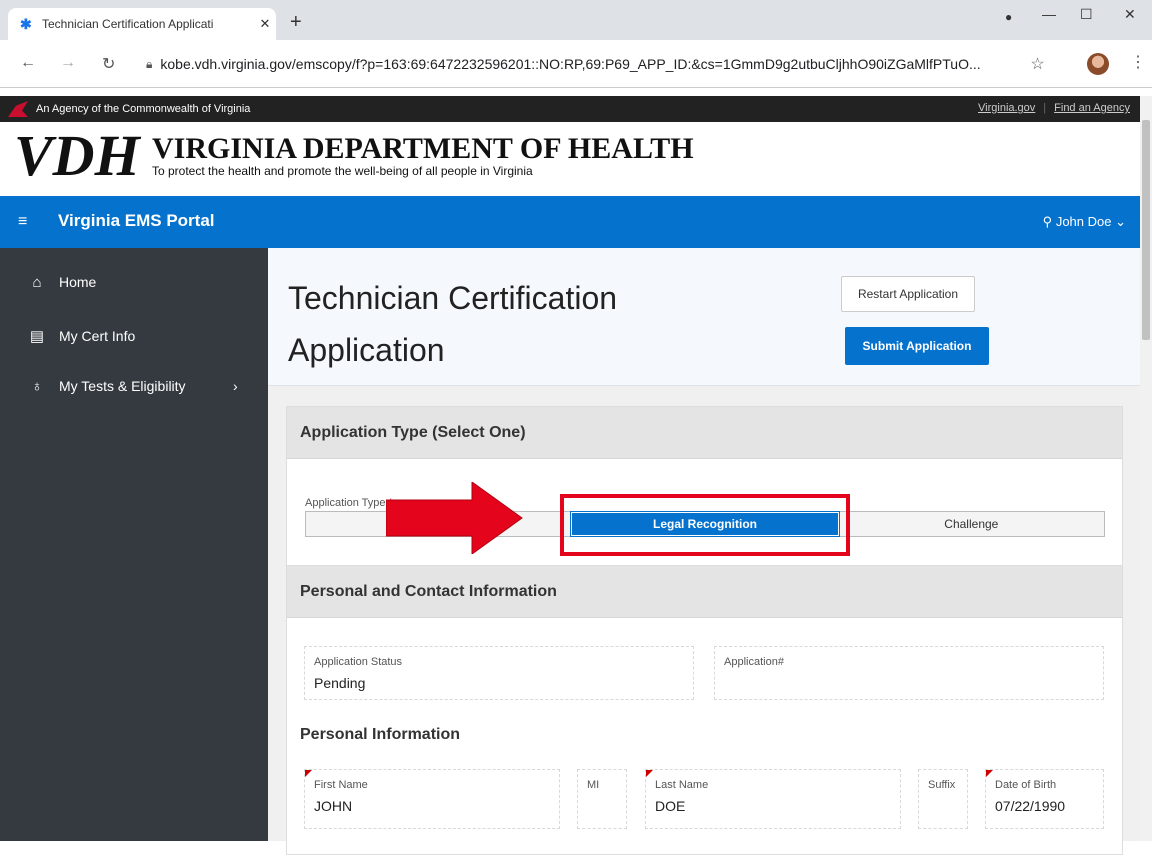  I want to click on profile-avatar, so click(1098, 64).